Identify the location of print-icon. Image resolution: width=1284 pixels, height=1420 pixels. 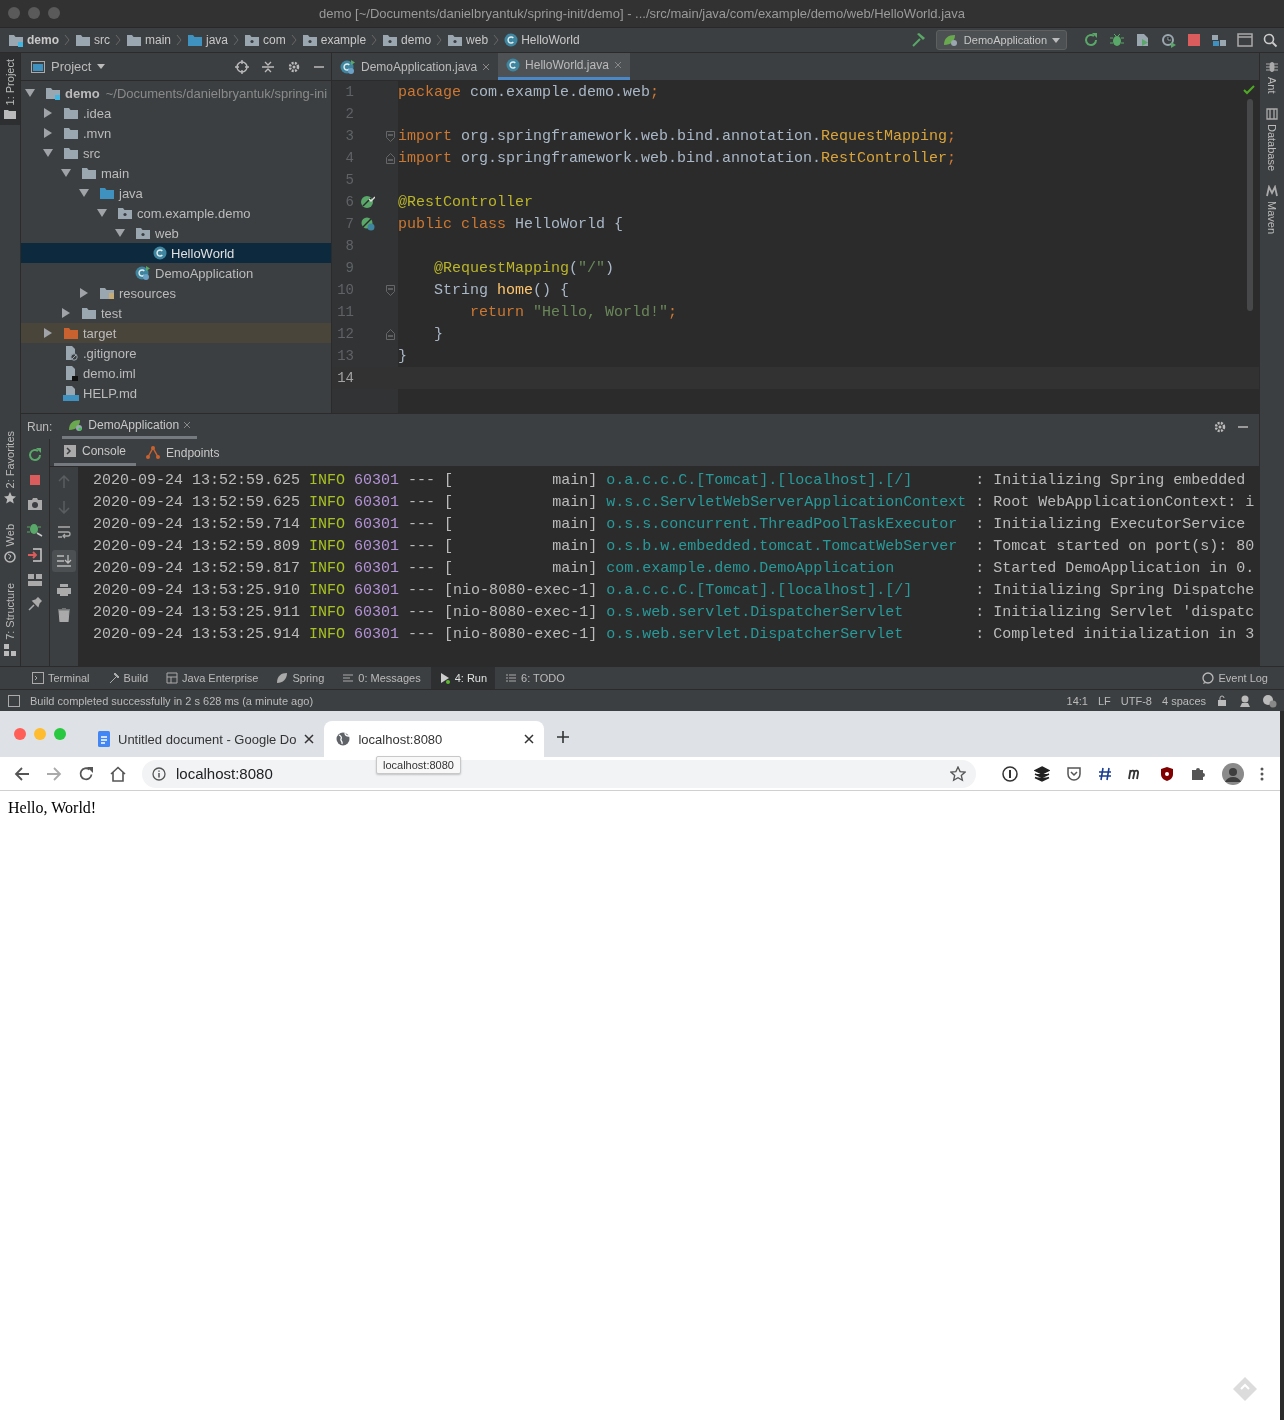
(64, 590).